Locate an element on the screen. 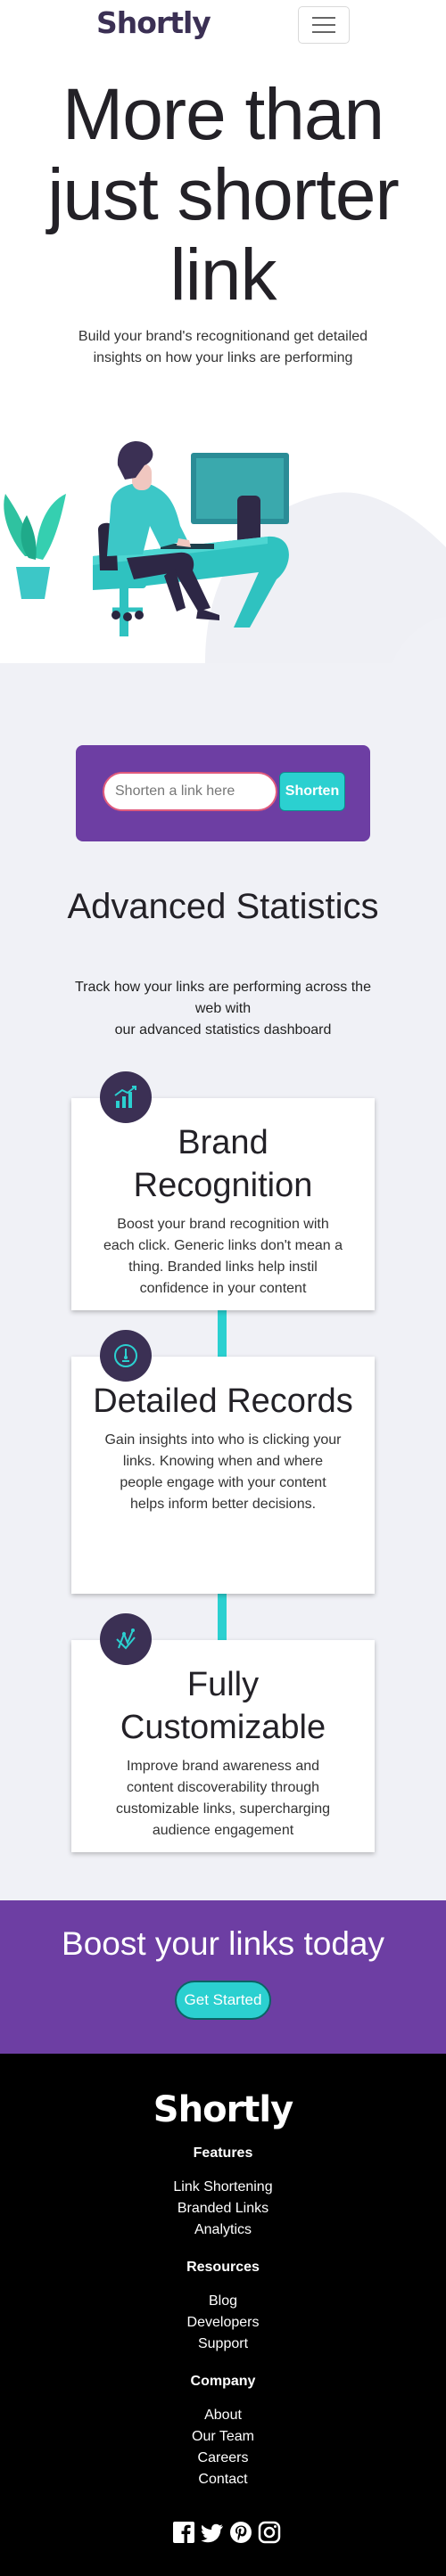 This screenshot has width=446, height=2576. footer-link: Developers is located at coordinates (223, 2323).